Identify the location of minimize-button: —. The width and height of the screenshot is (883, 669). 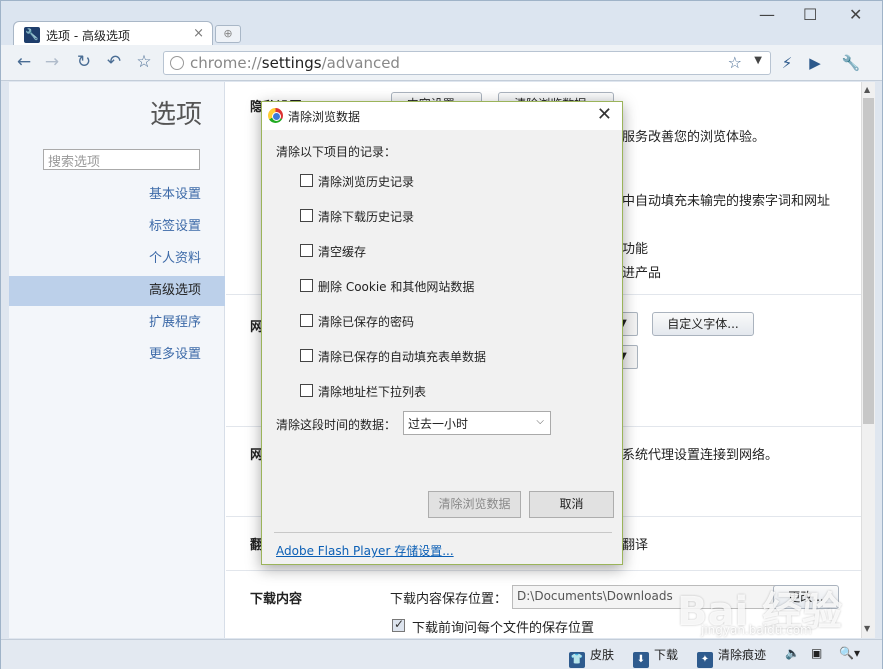
(767, 14).